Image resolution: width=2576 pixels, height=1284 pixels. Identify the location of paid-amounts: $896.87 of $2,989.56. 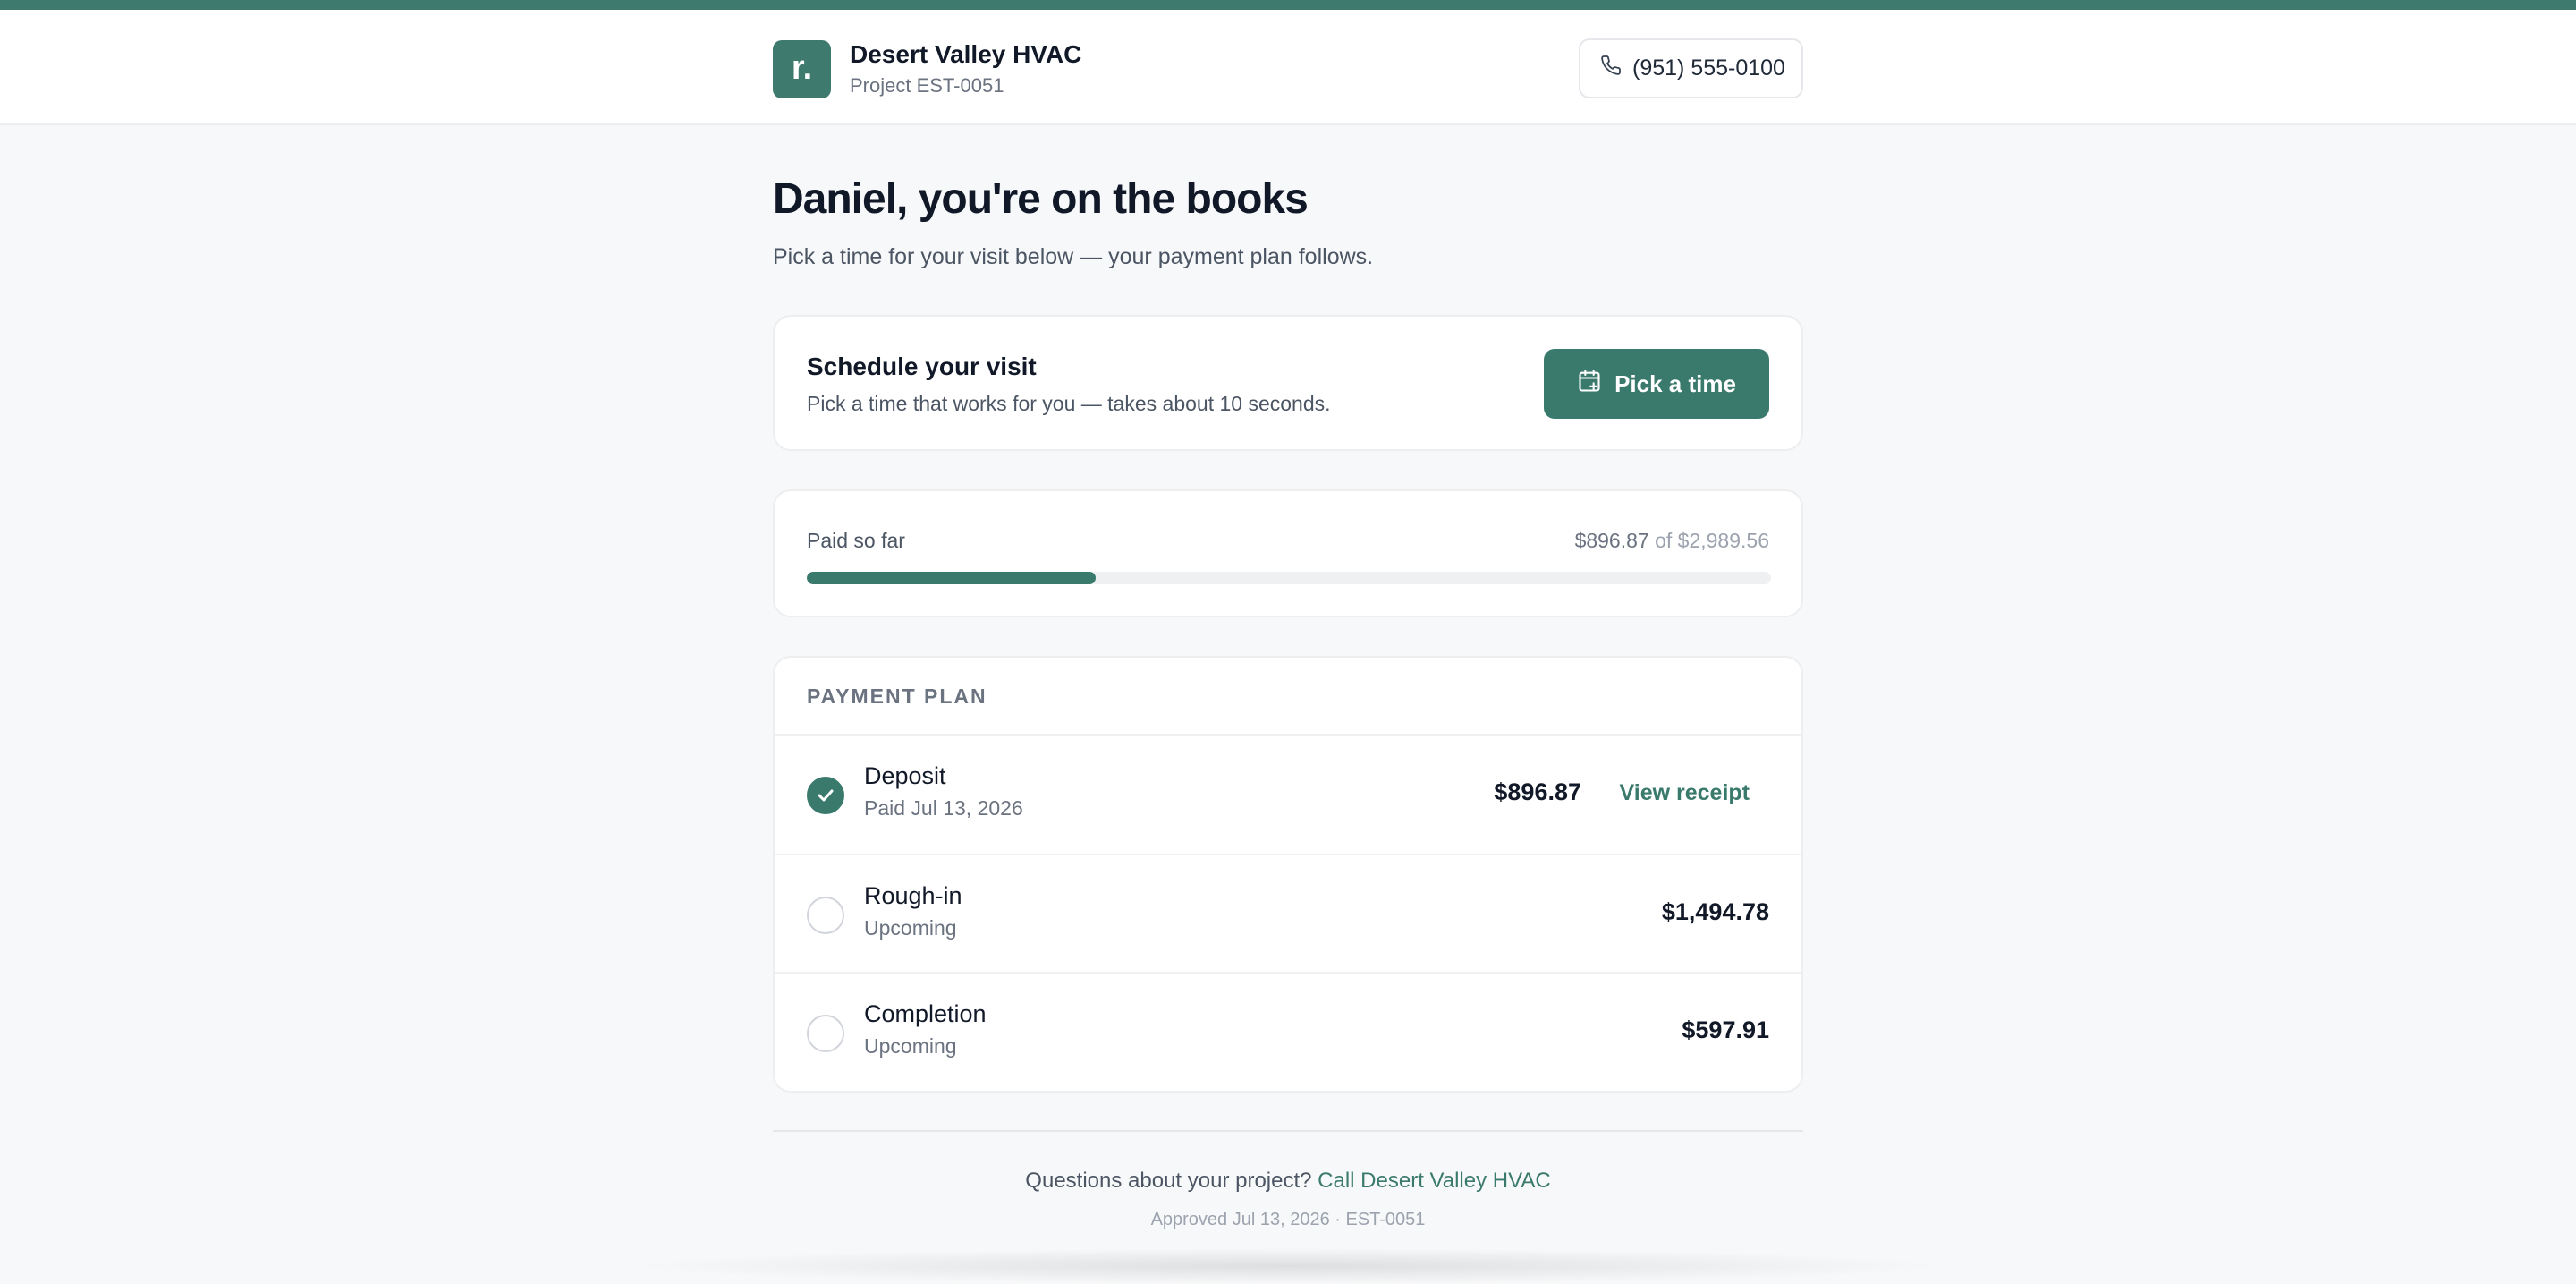
(1672, 541).